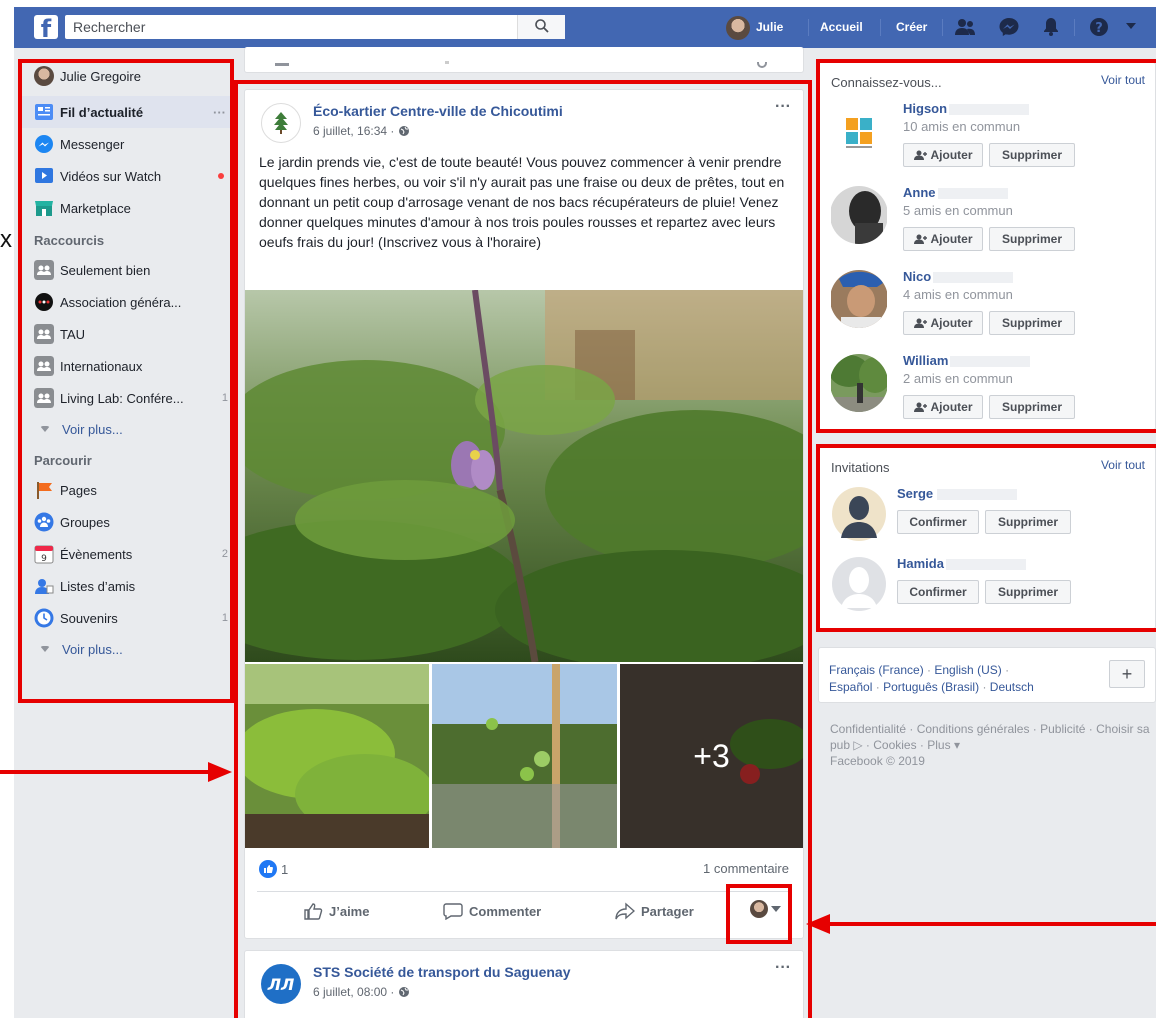  What do you see at coordinates (1012, 687) in the screenshot?
I see `language-link: Deutsch` at bounding box center [1012, 687].